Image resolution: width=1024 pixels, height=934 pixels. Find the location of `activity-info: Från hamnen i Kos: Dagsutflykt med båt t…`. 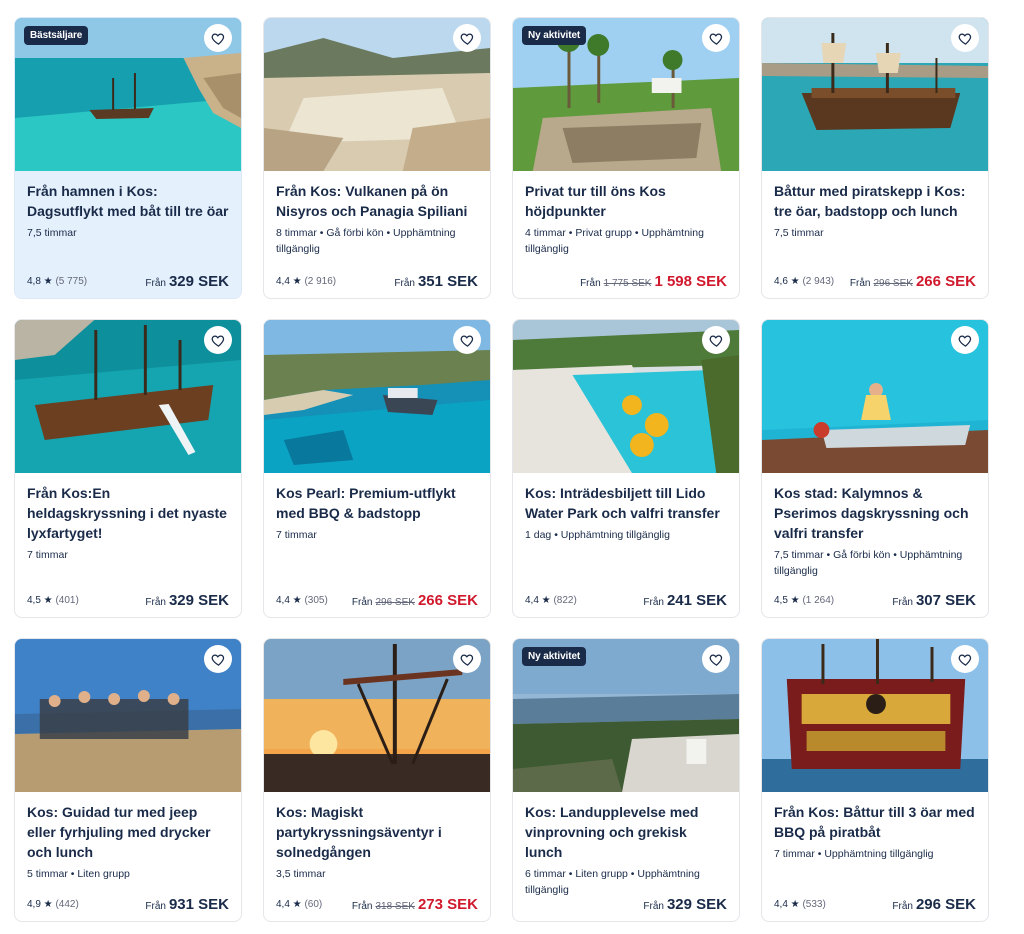

activity-info: Från hamnen i Kos: Dagsutflykt med båt t… is located at coordinates (128, 234).